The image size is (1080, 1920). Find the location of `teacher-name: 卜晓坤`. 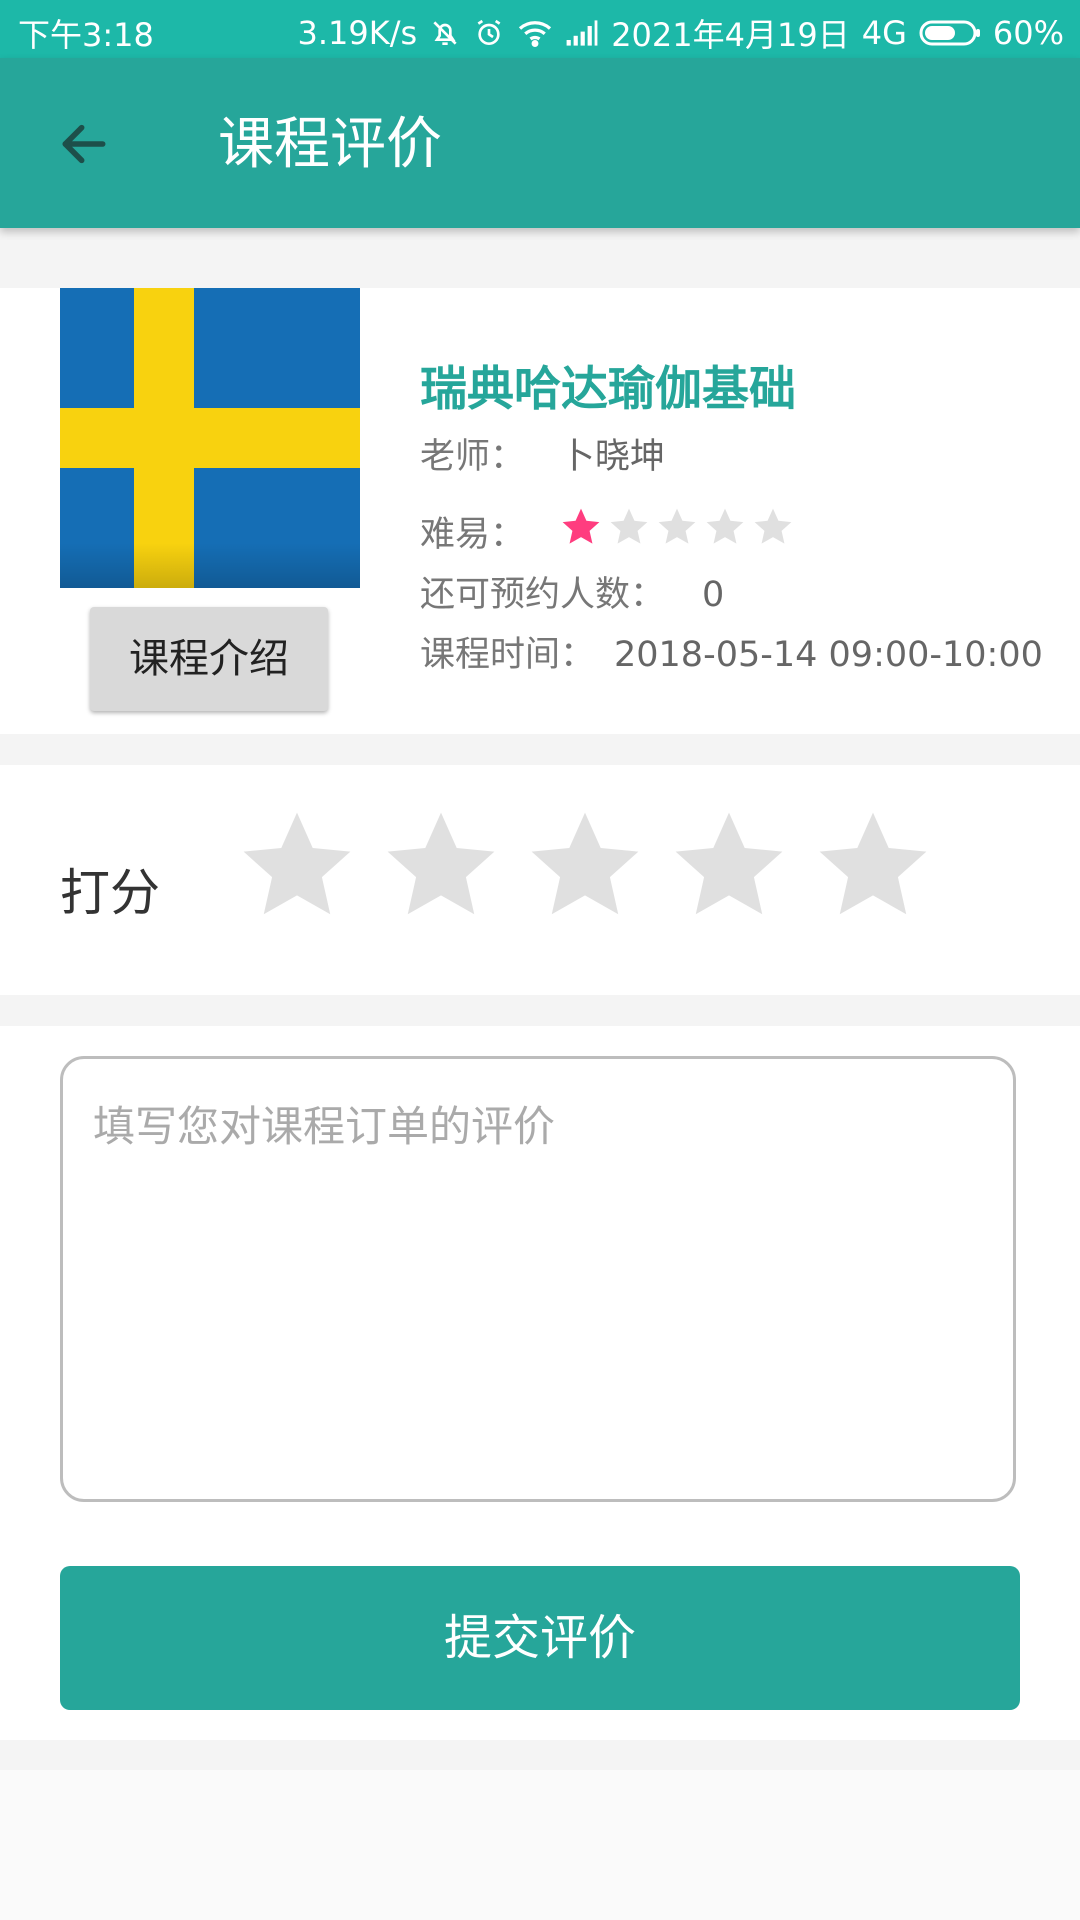

teacher-name: 卜晓坤 is located at coordinates (613, 457).